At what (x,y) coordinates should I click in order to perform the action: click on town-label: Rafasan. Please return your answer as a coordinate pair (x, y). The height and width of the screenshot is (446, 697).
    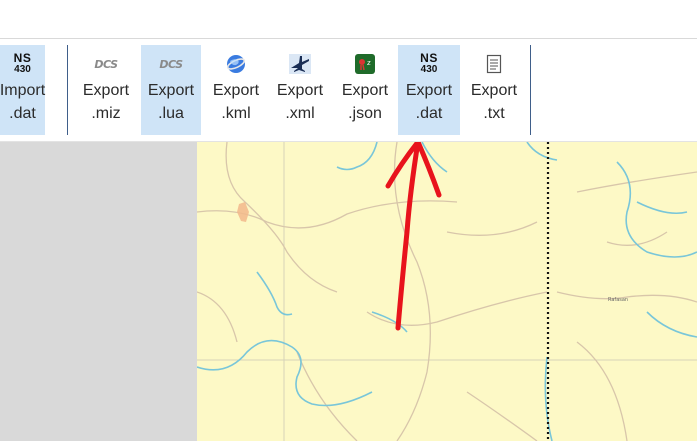
    Looking at the image, I should click on (618, 300).